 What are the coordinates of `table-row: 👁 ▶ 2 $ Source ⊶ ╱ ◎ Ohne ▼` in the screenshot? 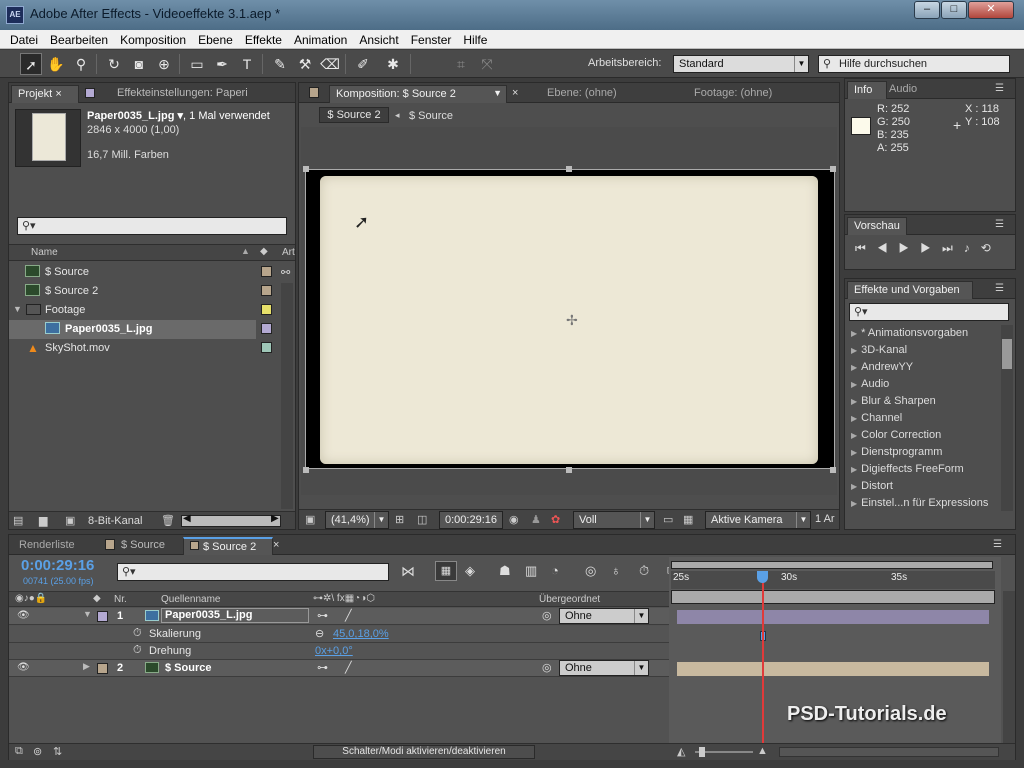 It's located at (343, 668).